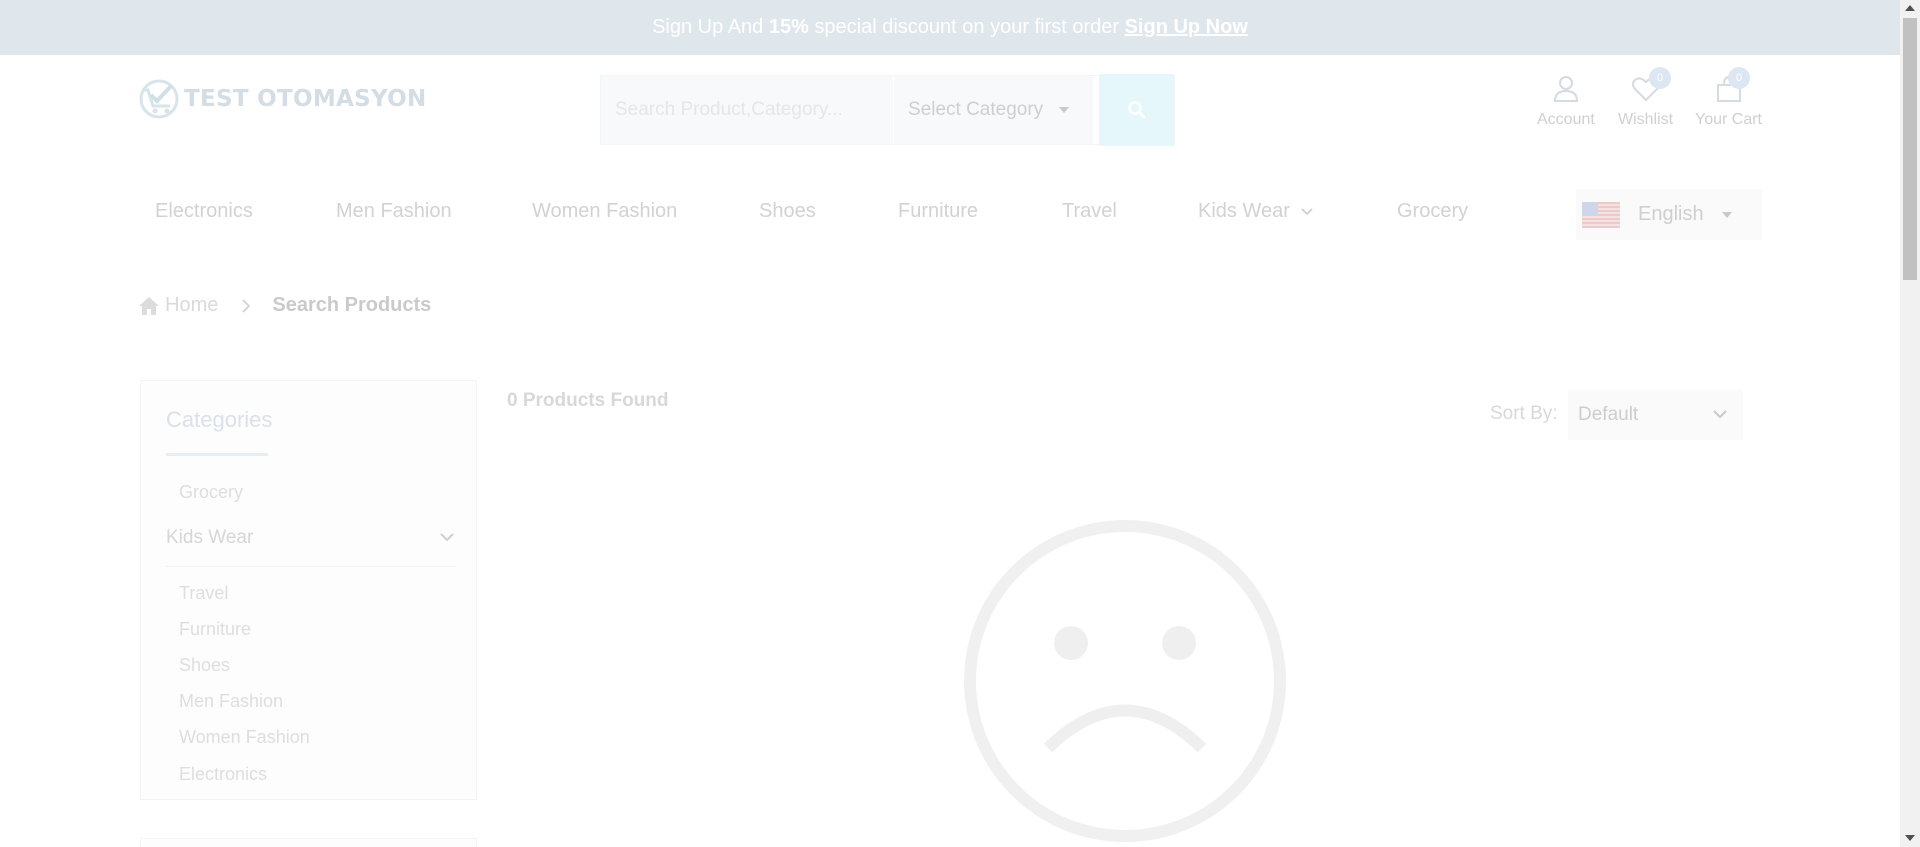 This screenshot has height=847, width=1920. I want to click on category-item-women-fashion: Women Fashion, so click(244, 737).